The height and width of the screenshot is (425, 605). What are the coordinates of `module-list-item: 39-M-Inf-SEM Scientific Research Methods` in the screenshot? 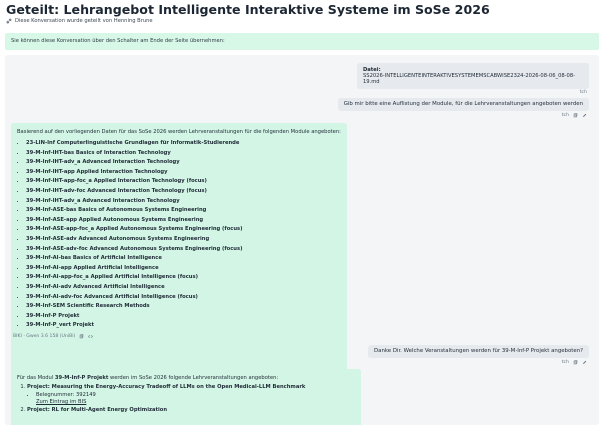 It's located at (183, 307).